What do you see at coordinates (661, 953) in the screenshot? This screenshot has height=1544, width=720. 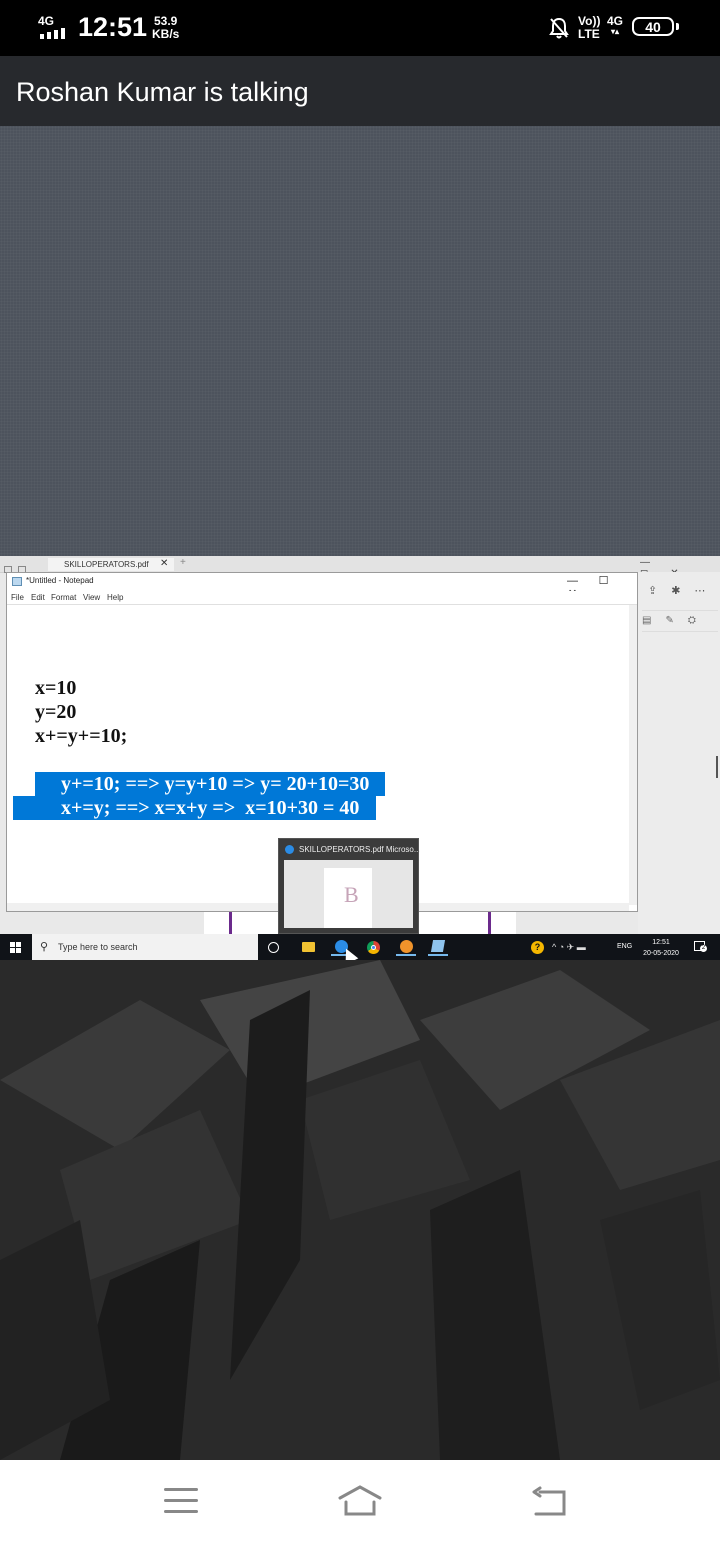 I see `clock-date: 20-05-2020` at bounding box center [661, 953].